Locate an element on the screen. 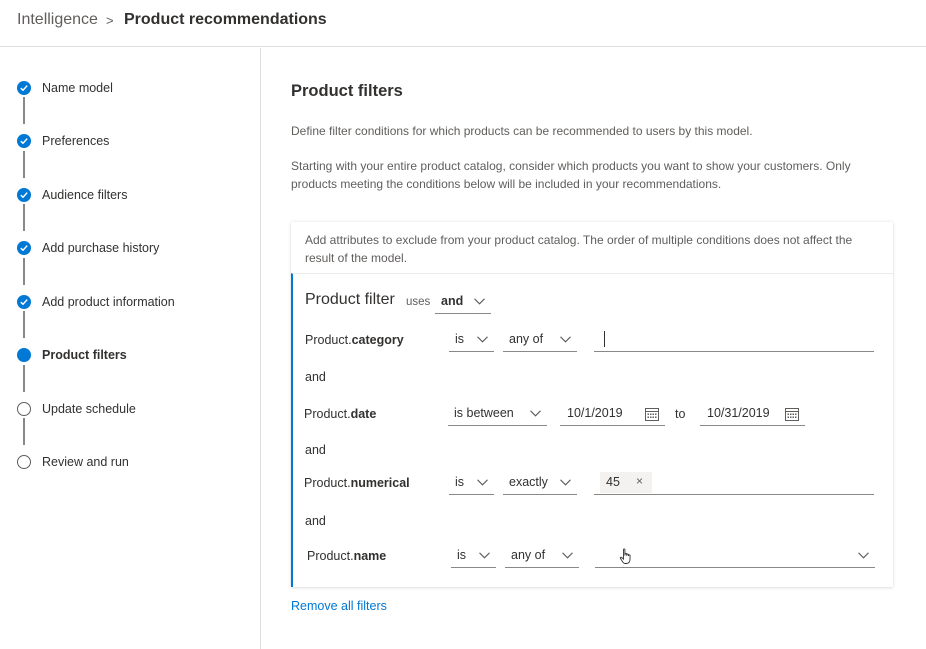 This screenshot has width=926, height=649. dropdown-value: and is located at coordinates (452, 301).